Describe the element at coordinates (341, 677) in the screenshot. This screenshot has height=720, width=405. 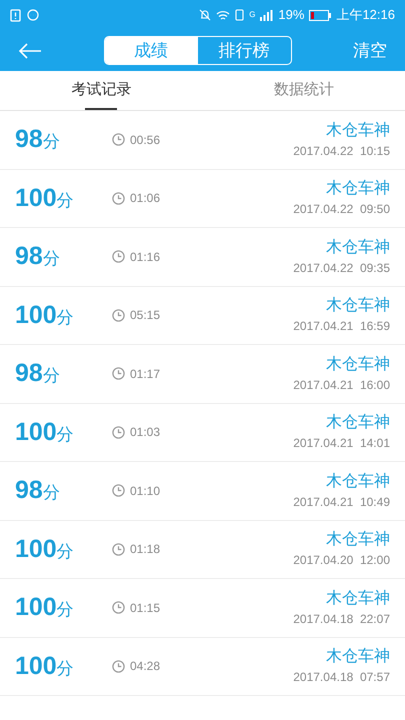
I see `record-date: 2017.04.18 07:57` at that location.